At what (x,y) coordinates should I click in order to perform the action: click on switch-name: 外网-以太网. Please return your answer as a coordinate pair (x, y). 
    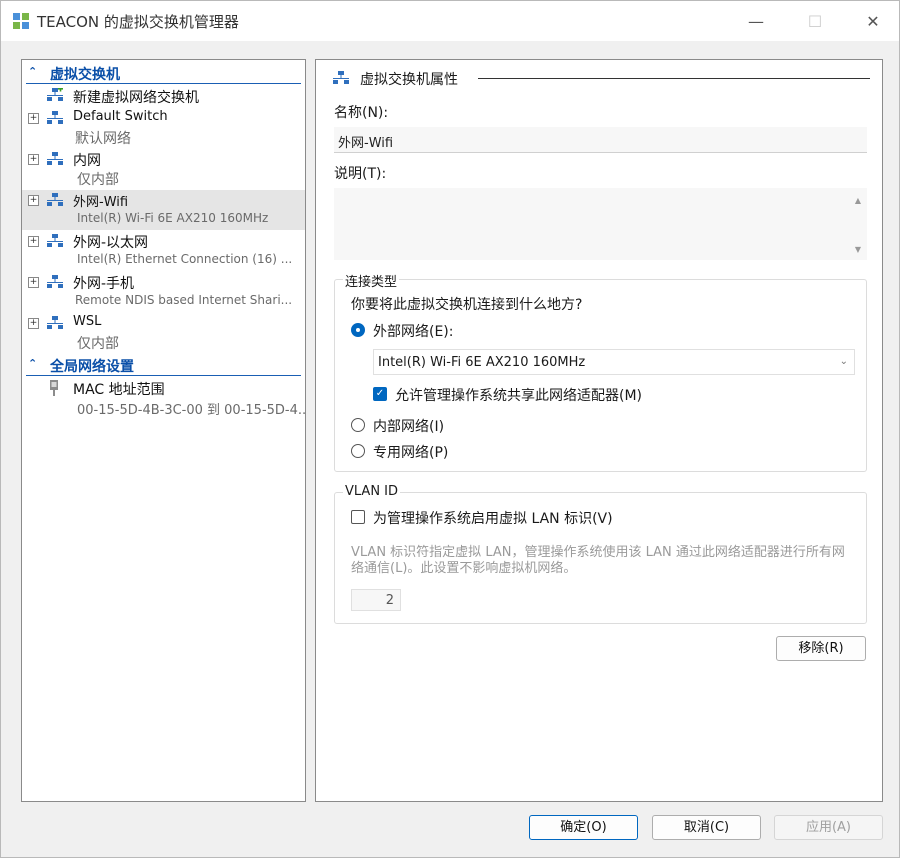
    Looking at the image, I should click on (111, 243).